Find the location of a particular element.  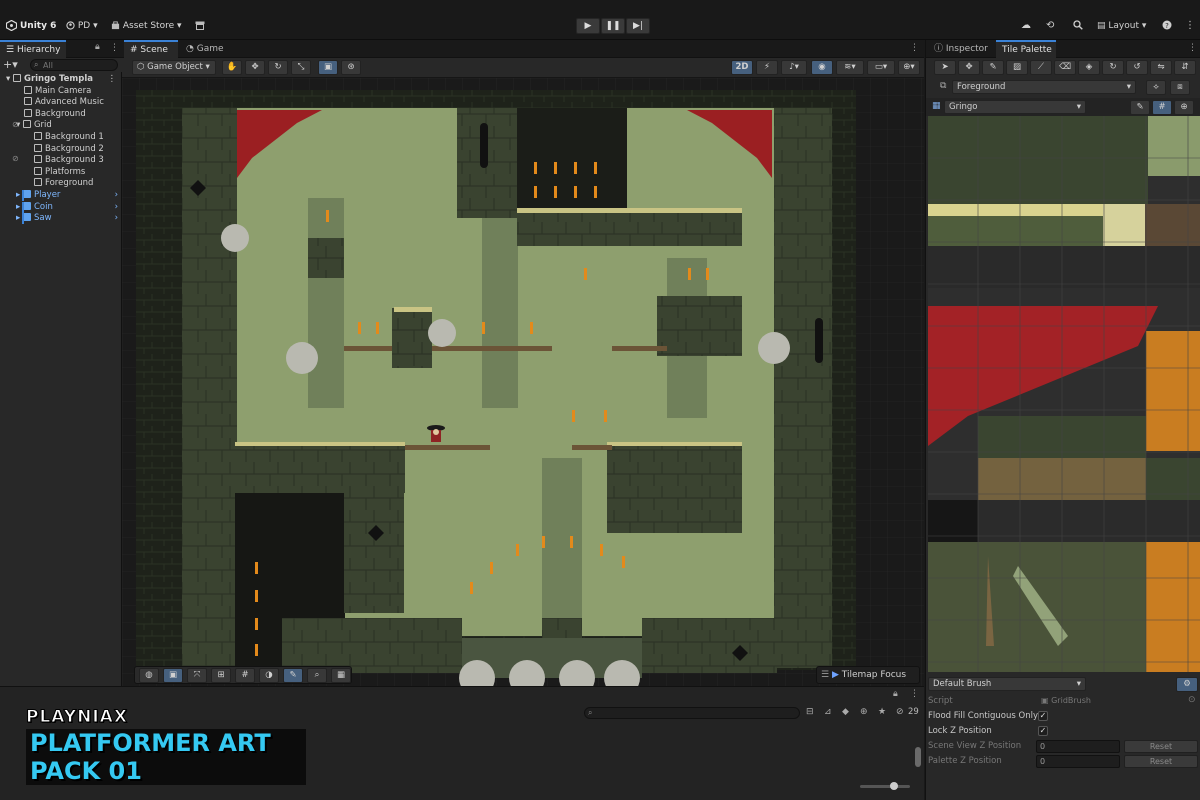

rect-tool-button: ▣ is located at coordinates (328, 67).